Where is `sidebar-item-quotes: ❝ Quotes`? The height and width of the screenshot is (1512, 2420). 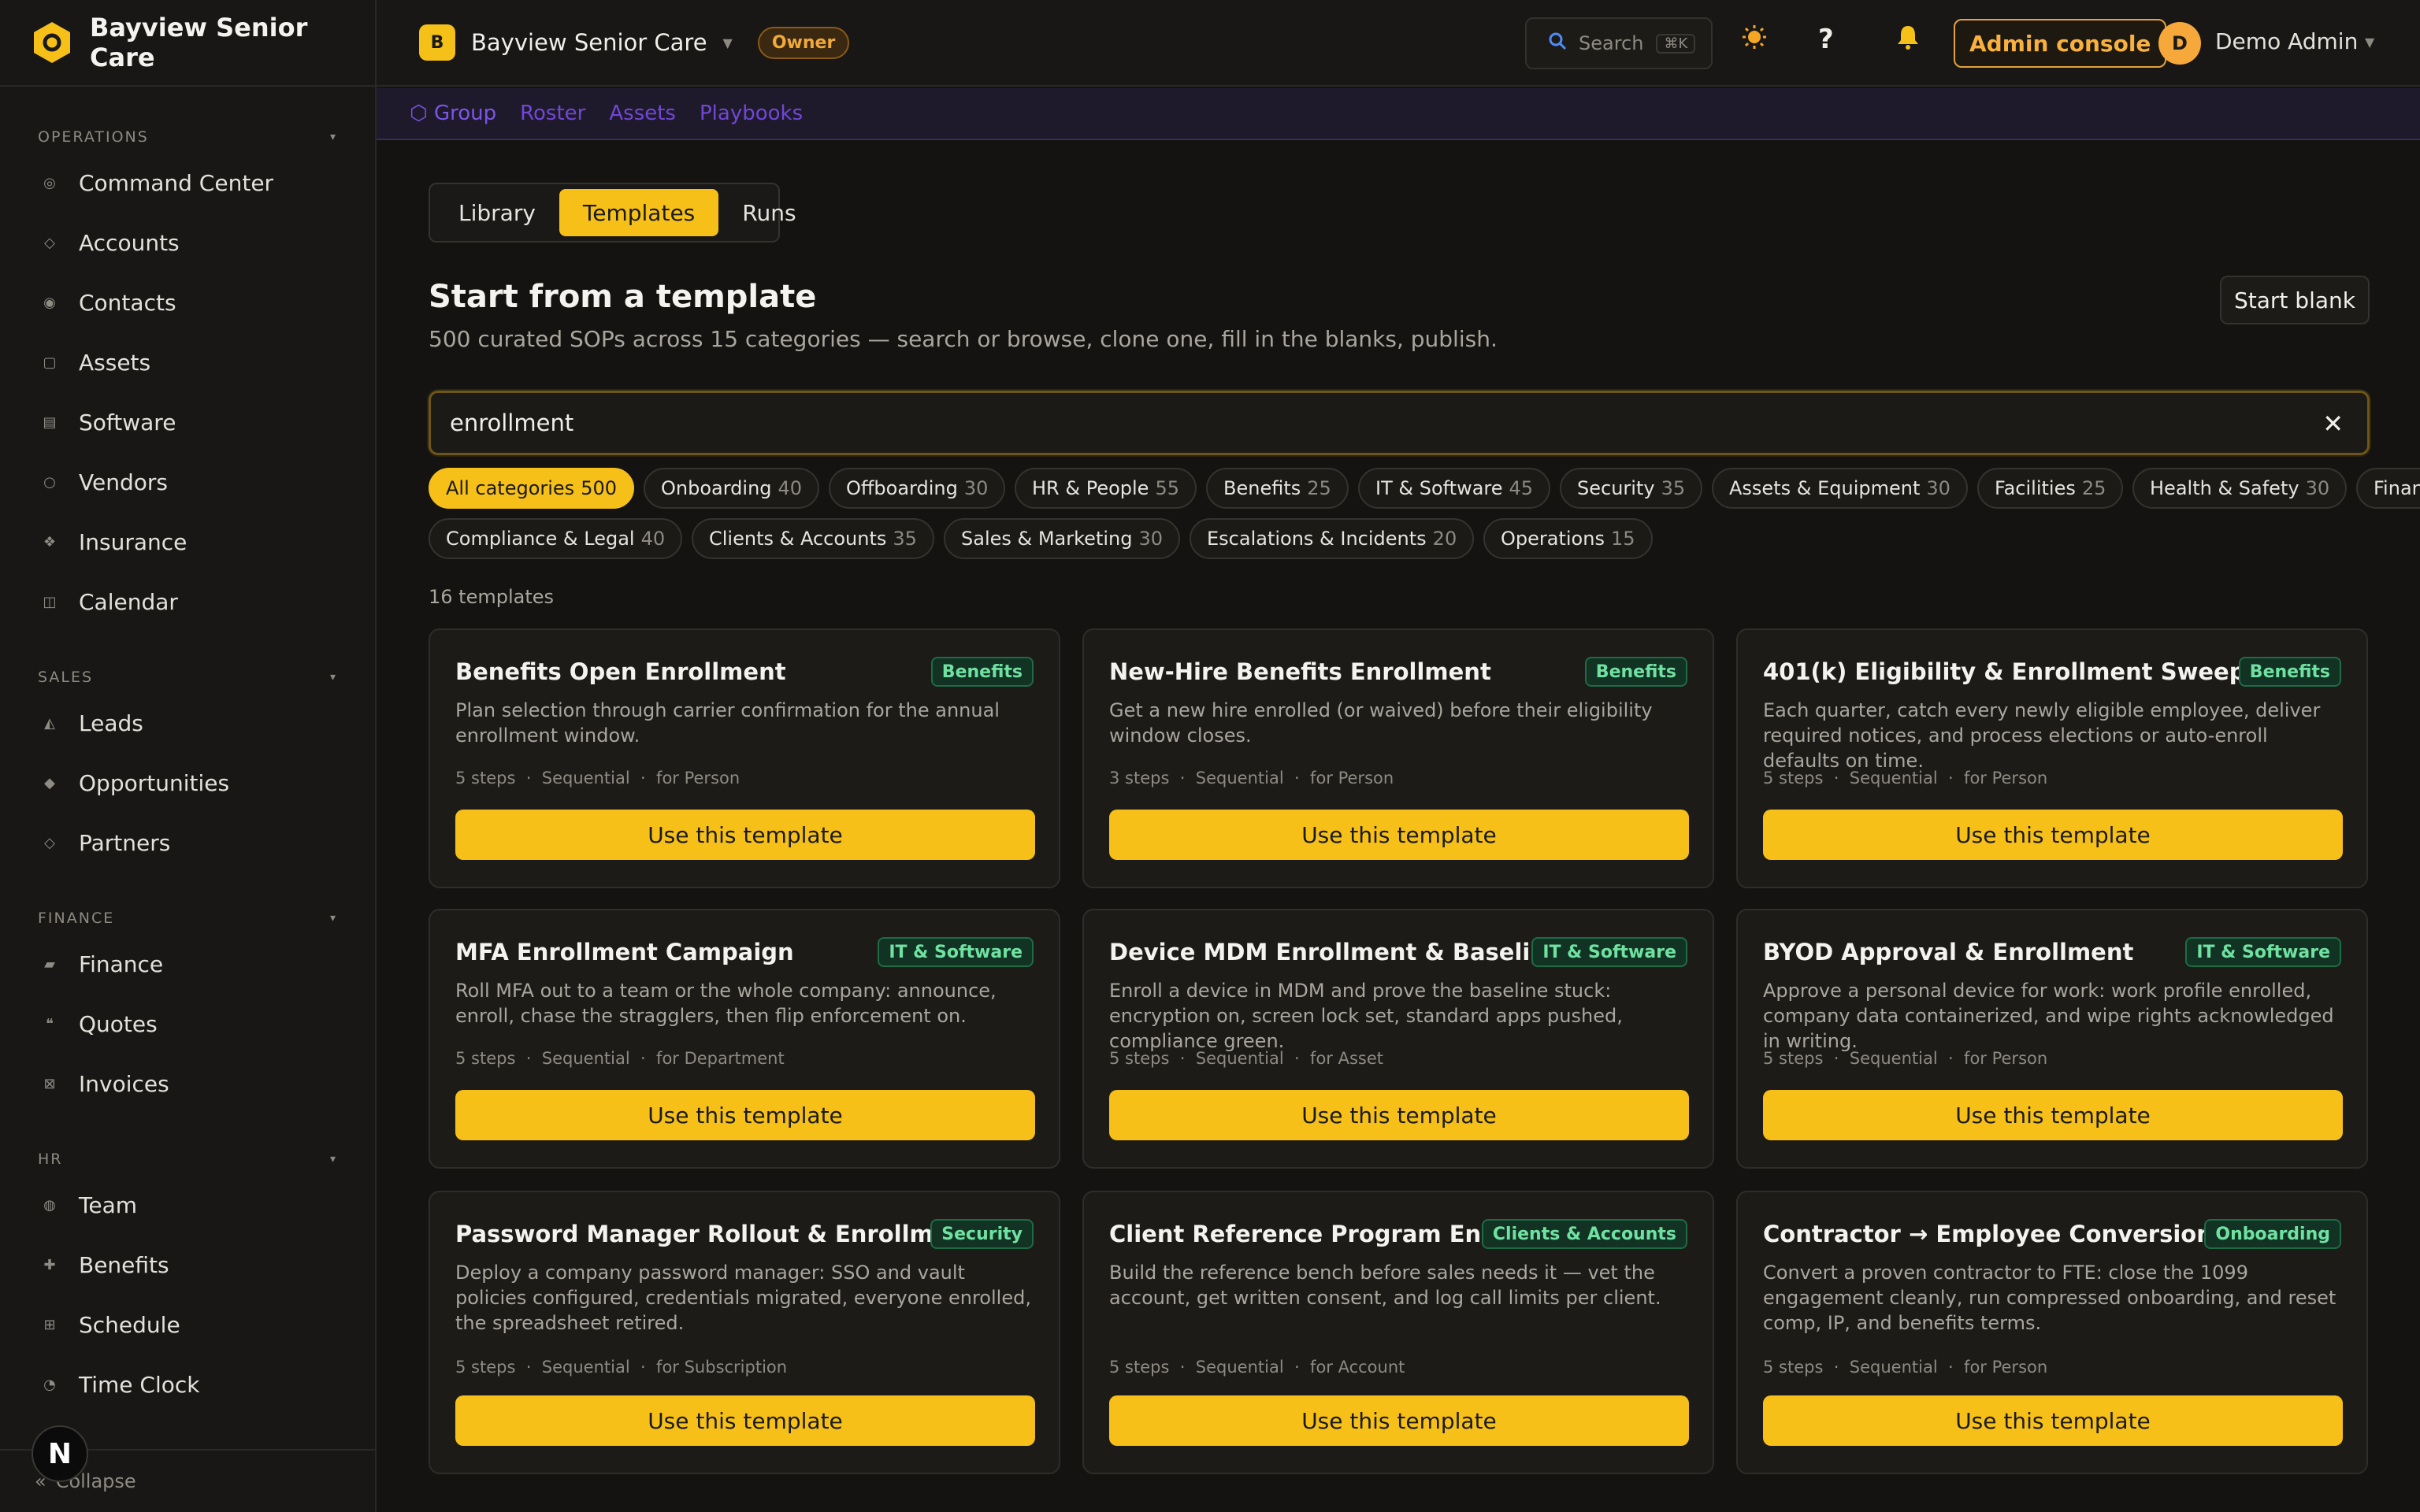
sidebar-item-quotes: ❝ Quotes is located at coordinates (187, 1024).